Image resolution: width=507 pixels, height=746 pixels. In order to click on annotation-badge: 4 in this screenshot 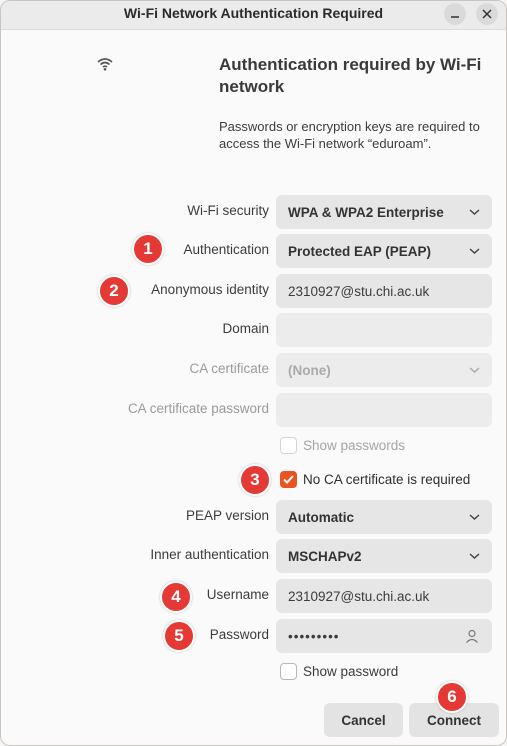, I will do `click(176, 597)`.